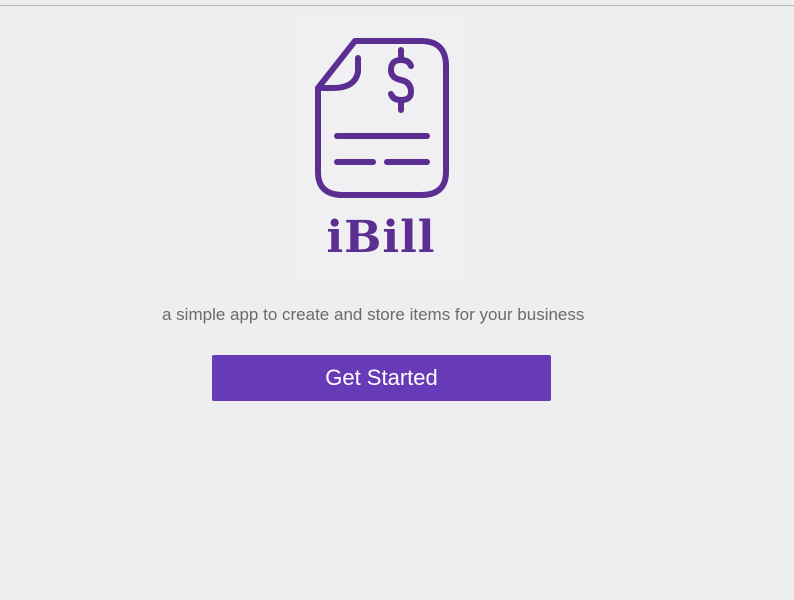 The width and height of the screenshot is (794, 600). Describe the element at coordinates (381, 378) in the screenshot. I see `get-started-button: Get Started` at that location.